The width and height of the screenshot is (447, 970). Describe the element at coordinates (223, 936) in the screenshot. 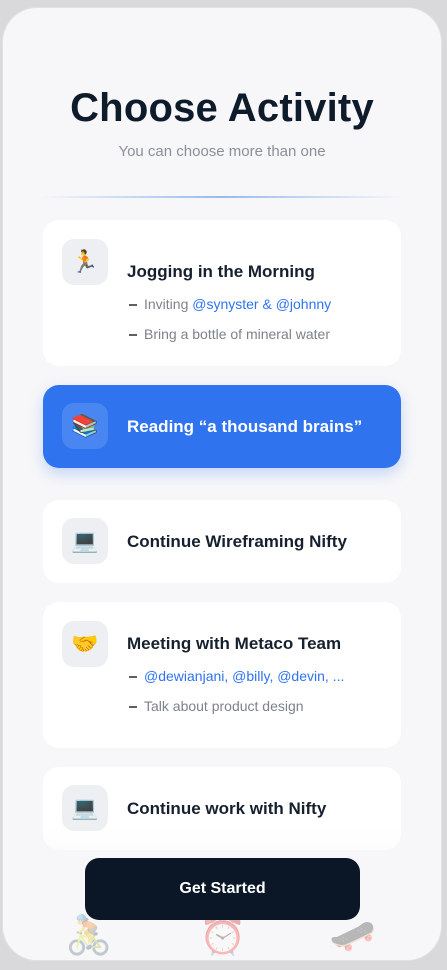

I see `alarm-clock-icon: ⏰` at that location.